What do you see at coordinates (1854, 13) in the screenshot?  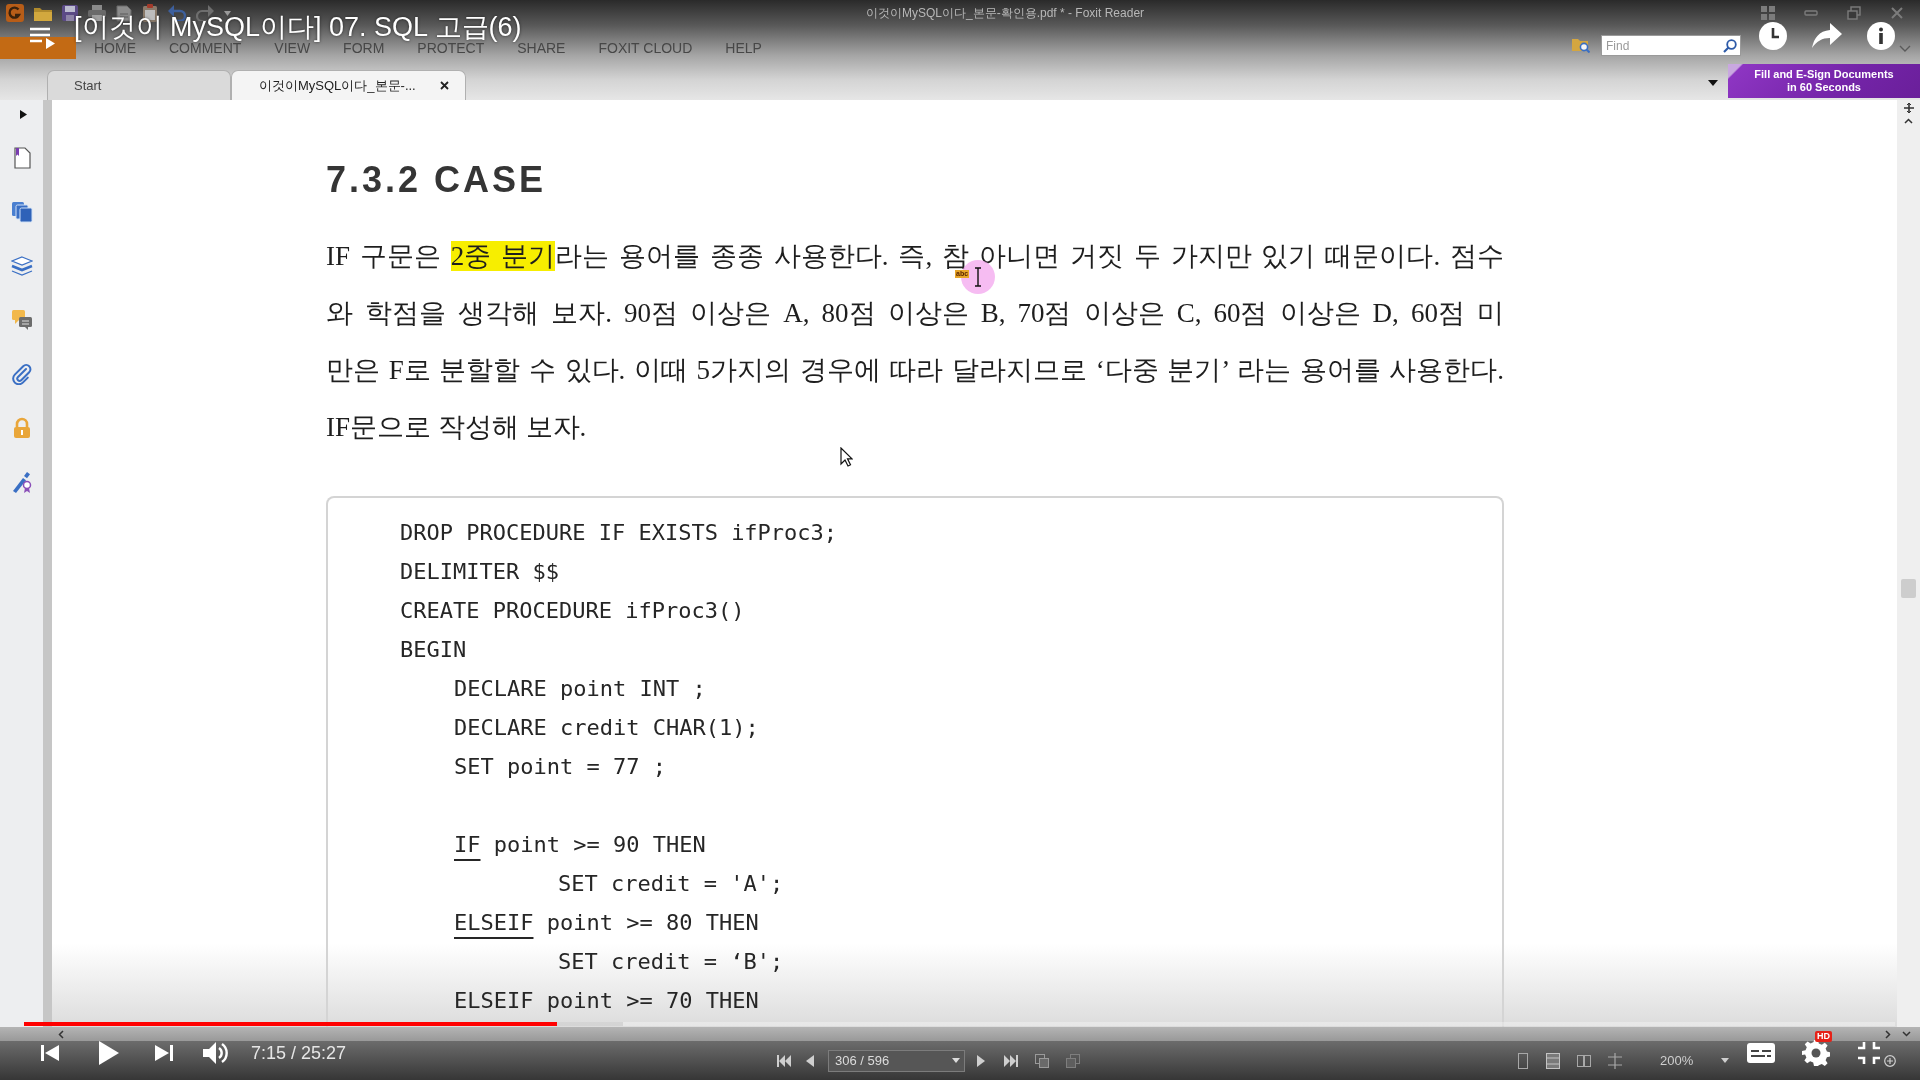 I see `restore-icon` at bounding box center [1854, 13].